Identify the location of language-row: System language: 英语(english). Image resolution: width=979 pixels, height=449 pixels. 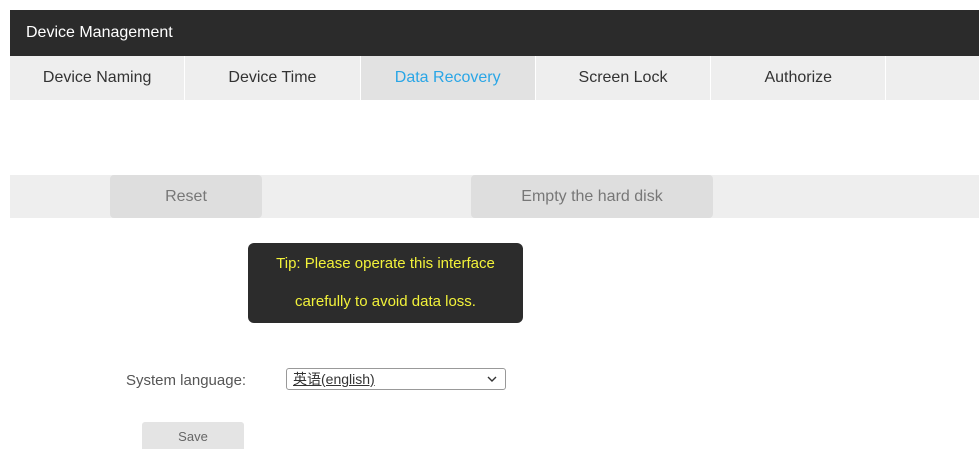
(316, 380).